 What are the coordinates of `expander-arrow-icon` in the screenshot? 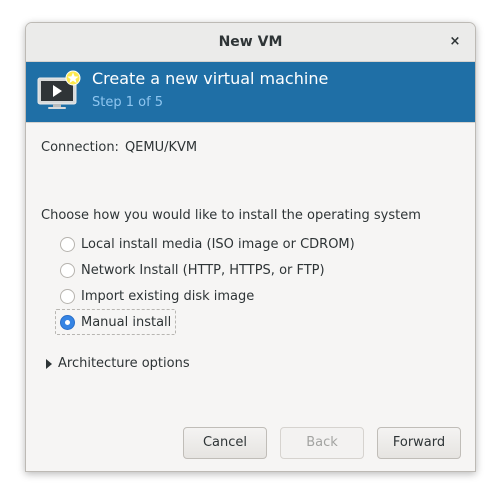 It's located at (49, 363).